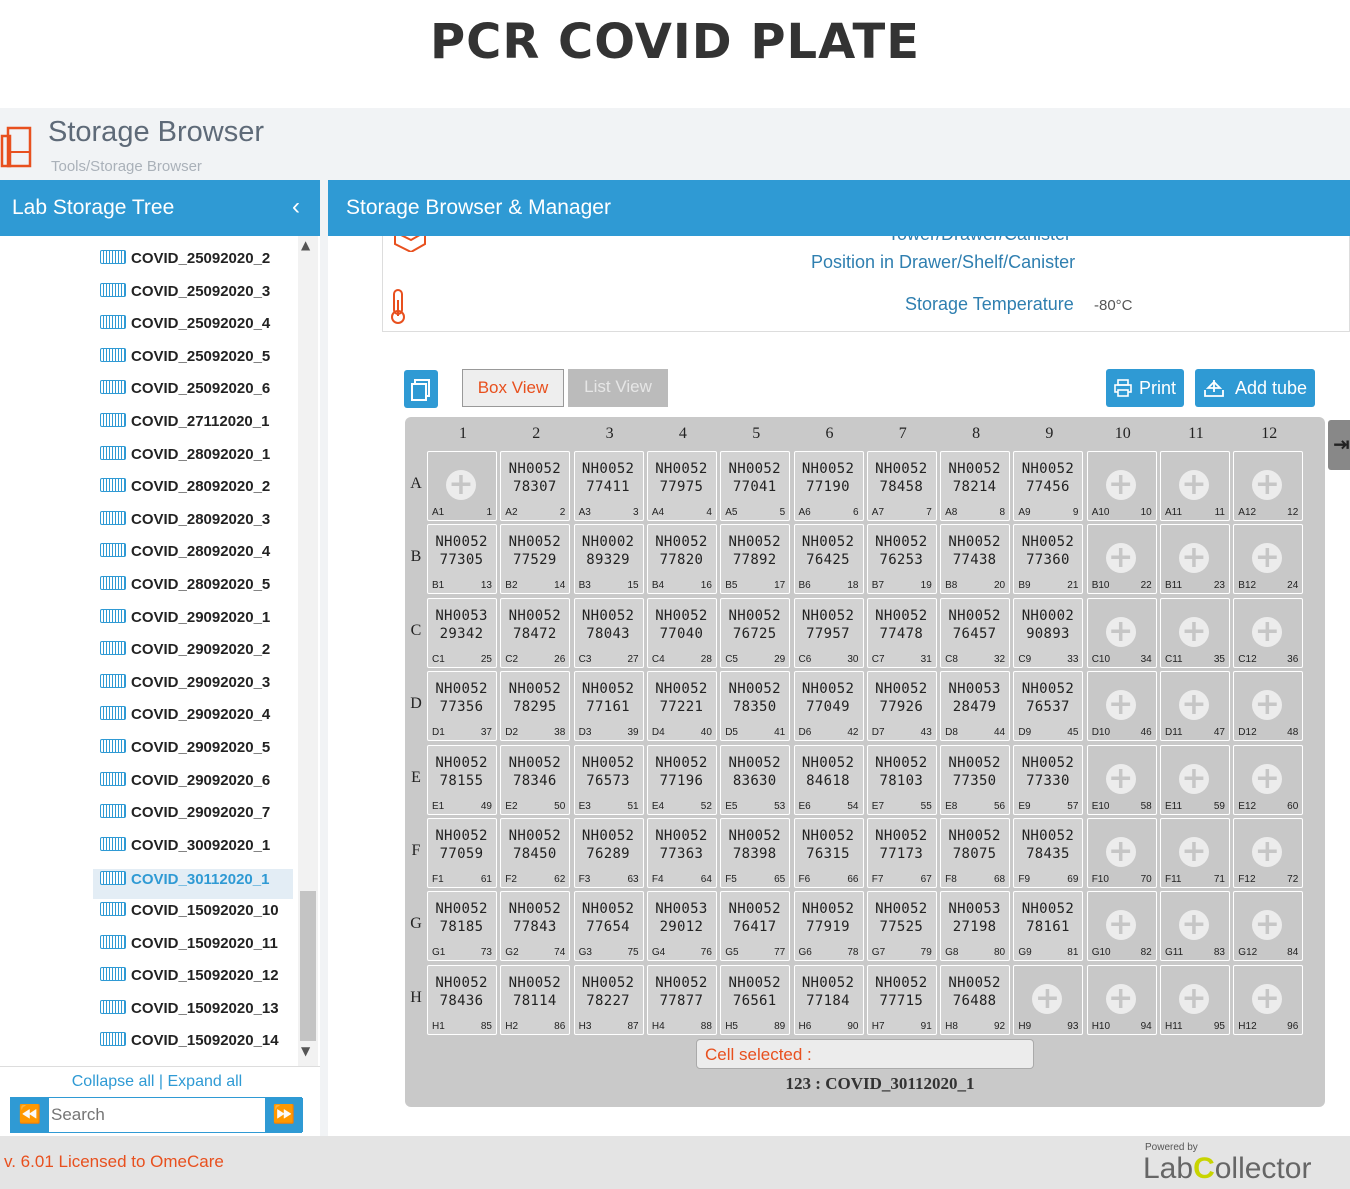 The height and width of the screenshot is (1189, 1350). What do you see at coordinates (828, 779) in the screenshot?
I see `plate-well: NH0052 84618 E6 54` at bounding box center [828, 779].